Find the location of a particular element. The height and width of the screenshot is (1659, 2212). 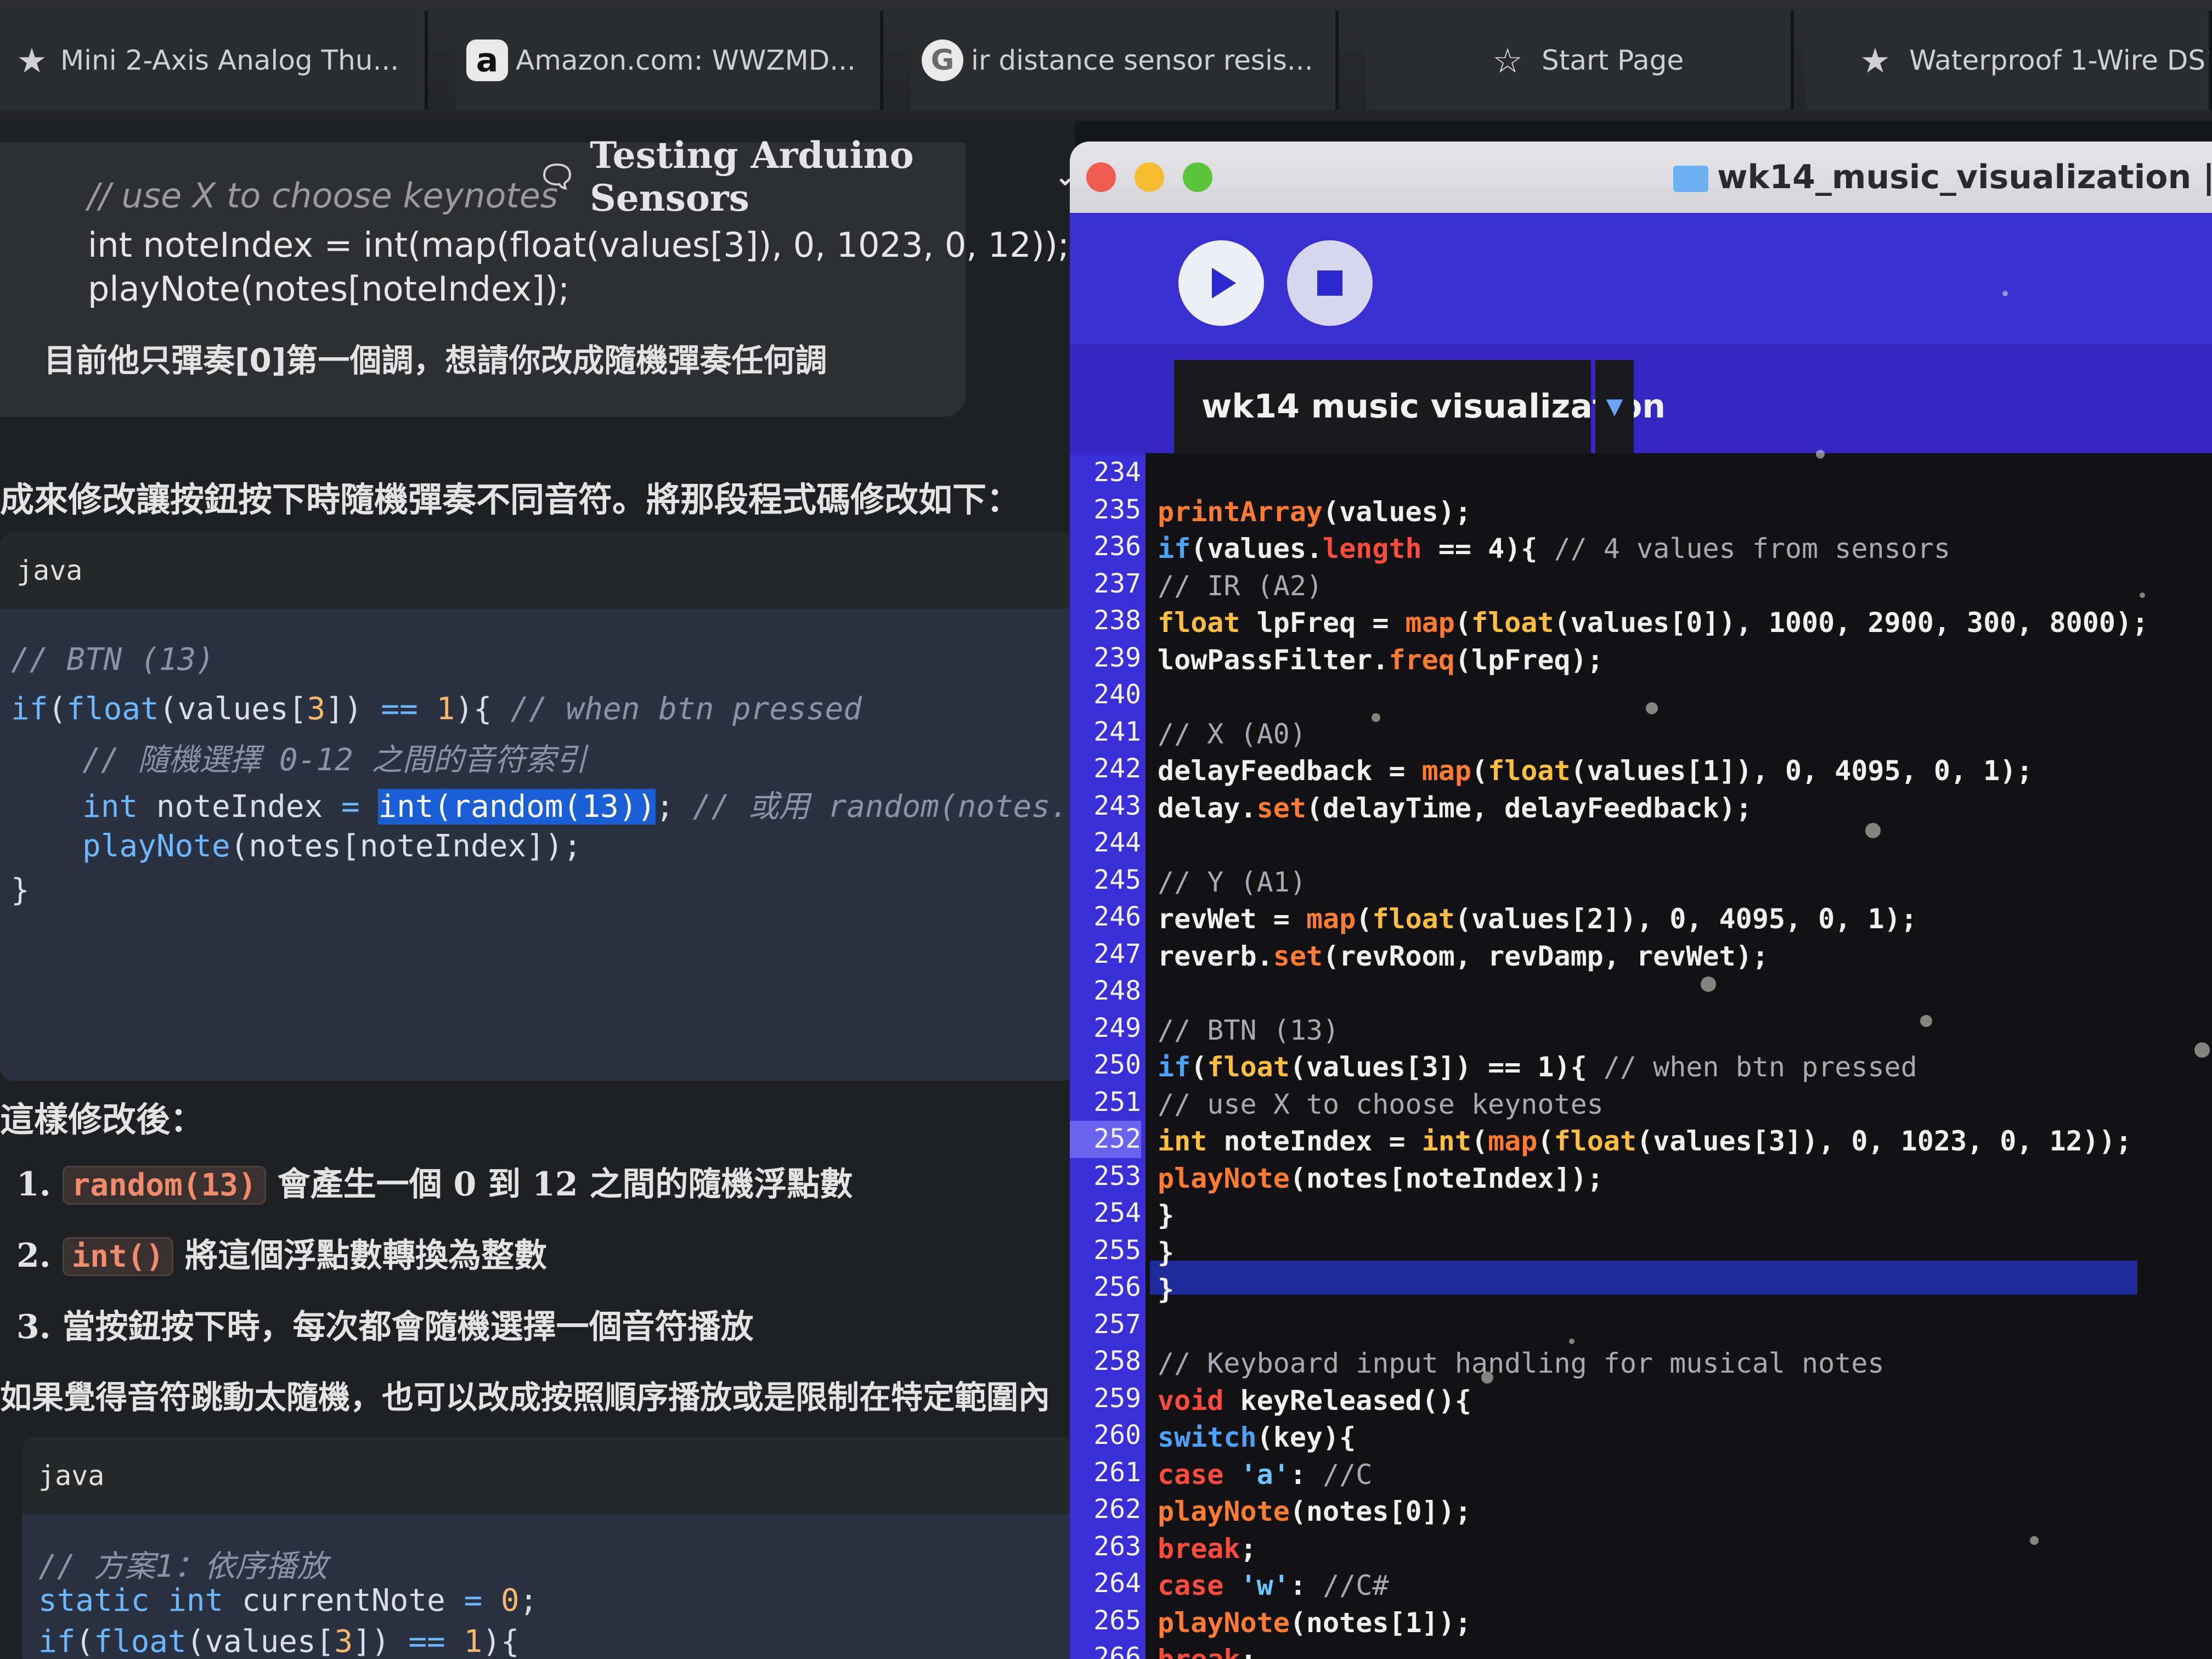

line-number: 237 is located at coordinates (1117, 584).